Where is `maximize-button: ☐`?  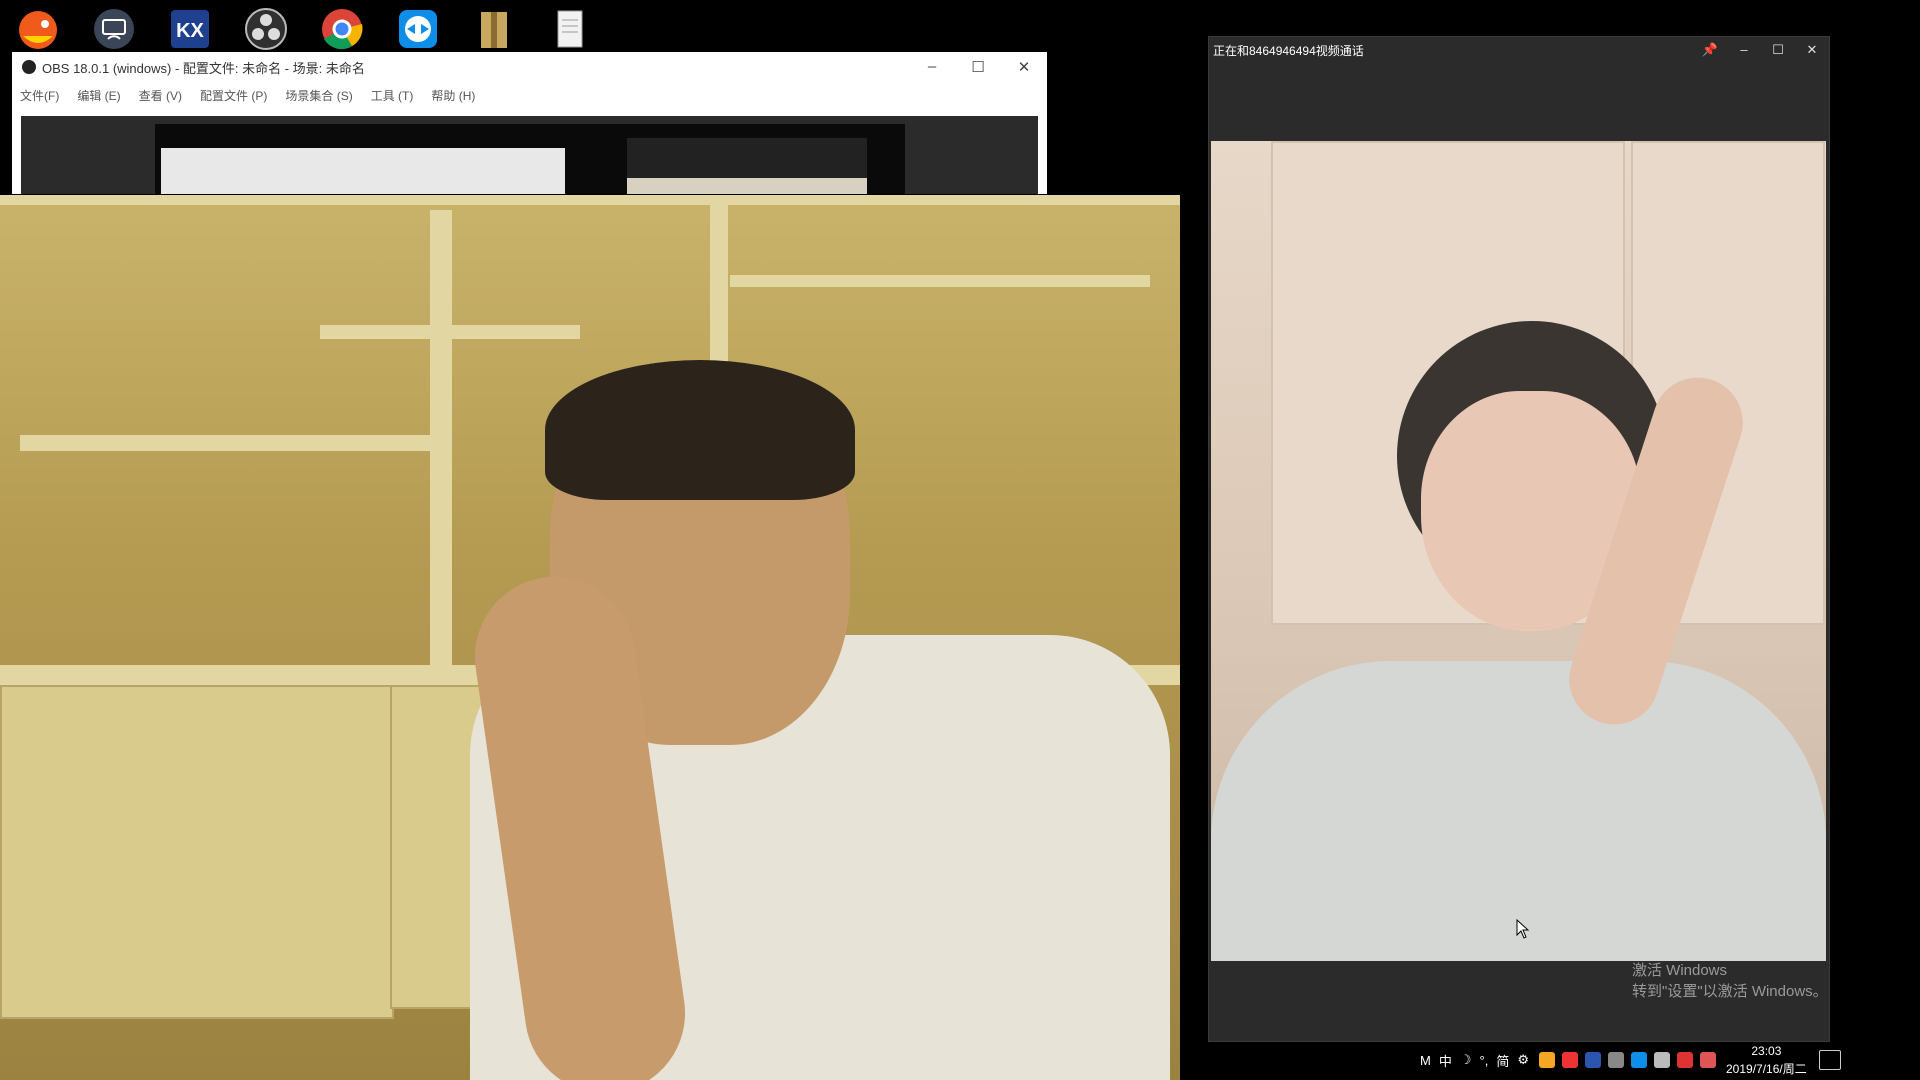 maximize-button: ☐ is located at coordinates (978, 67).